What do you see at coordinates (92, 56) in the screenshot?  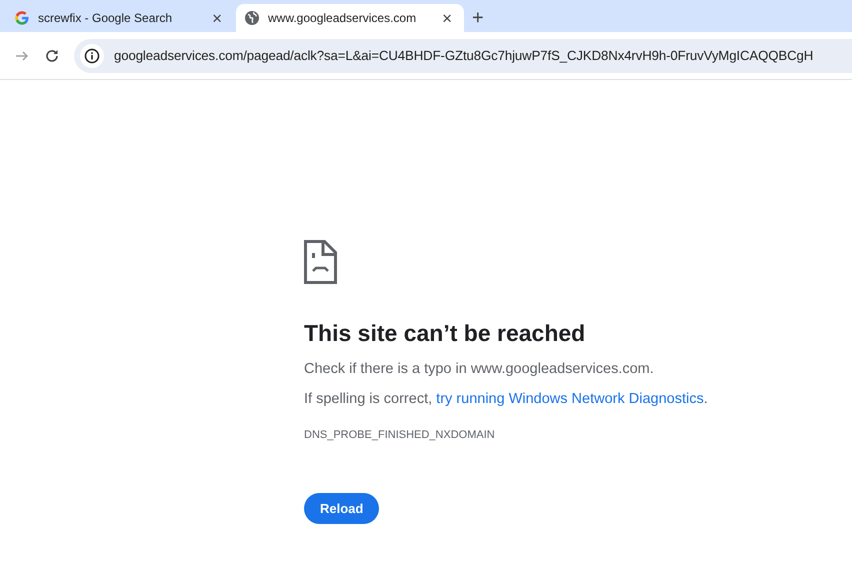 I see `info-icon` at bounding box center [92, 56].